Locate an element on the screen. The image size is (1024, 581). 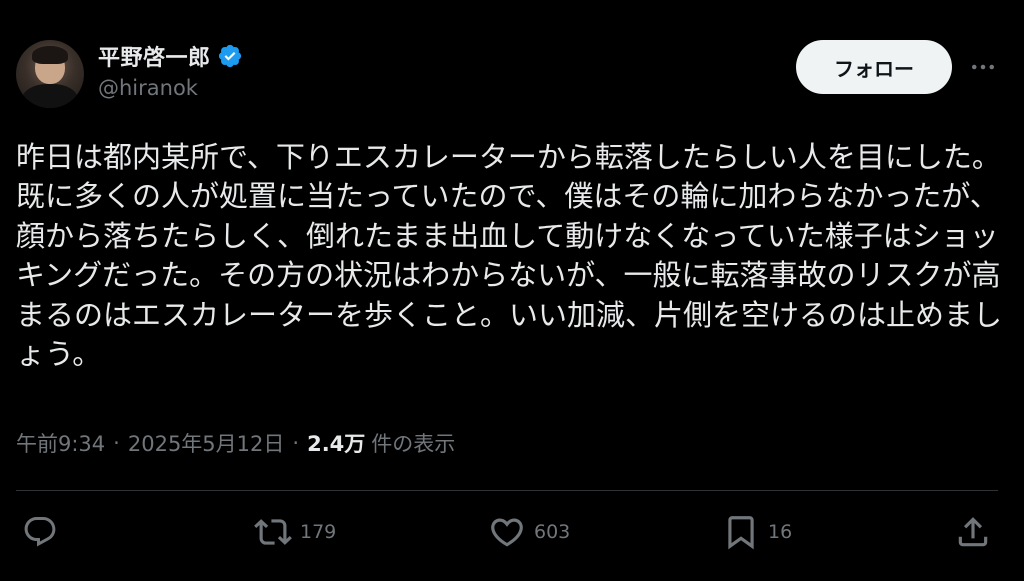
verified-badge-icon is located at coordinates (230, 56).